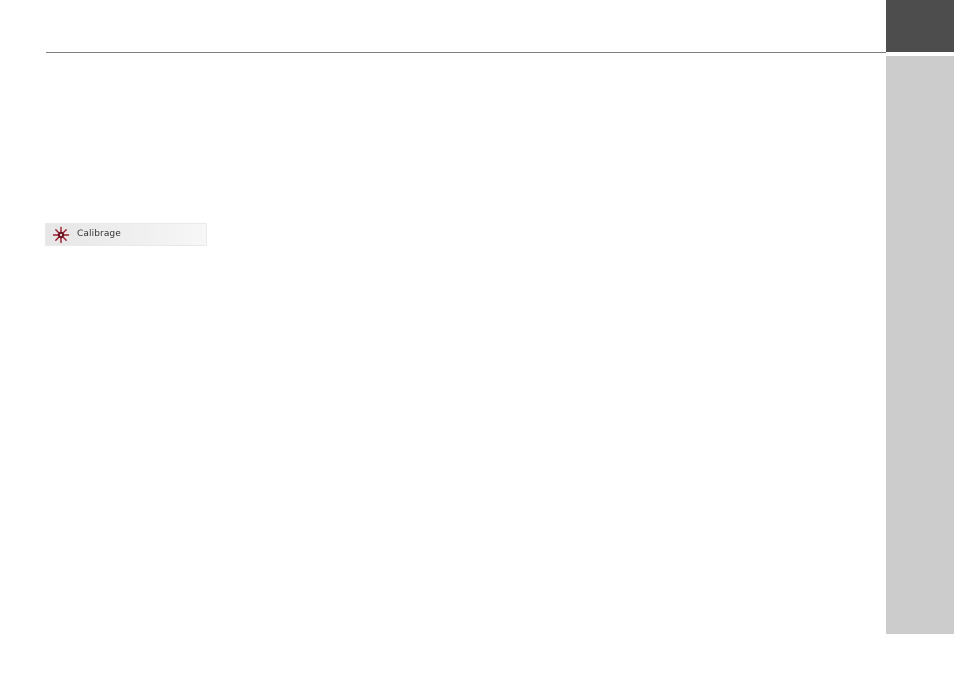 This screenshot has height=673, width=954. Describe the element at coordinates (466, 52) in the screenshot. I see `header-rule` at that location.